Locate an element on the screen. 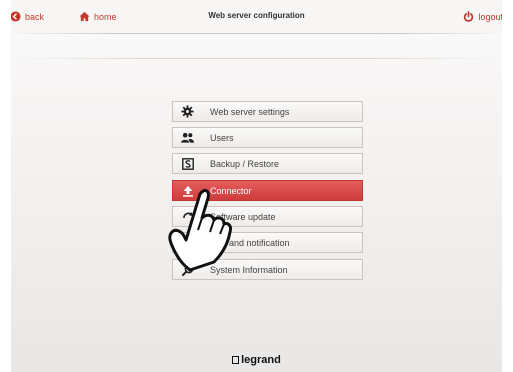  menu-item-backup-restore: Backup / Restore is located at coordinates (267, 163).